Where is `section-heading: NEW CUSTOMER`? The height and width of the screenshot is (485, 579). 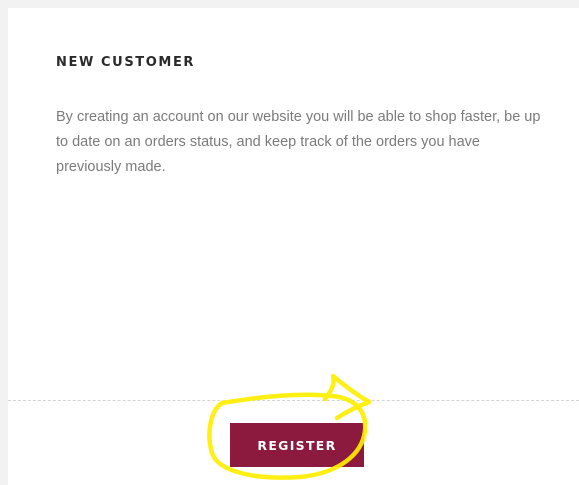 section-heading: NEW CUSTOMER is located at coordinates (126, 62).